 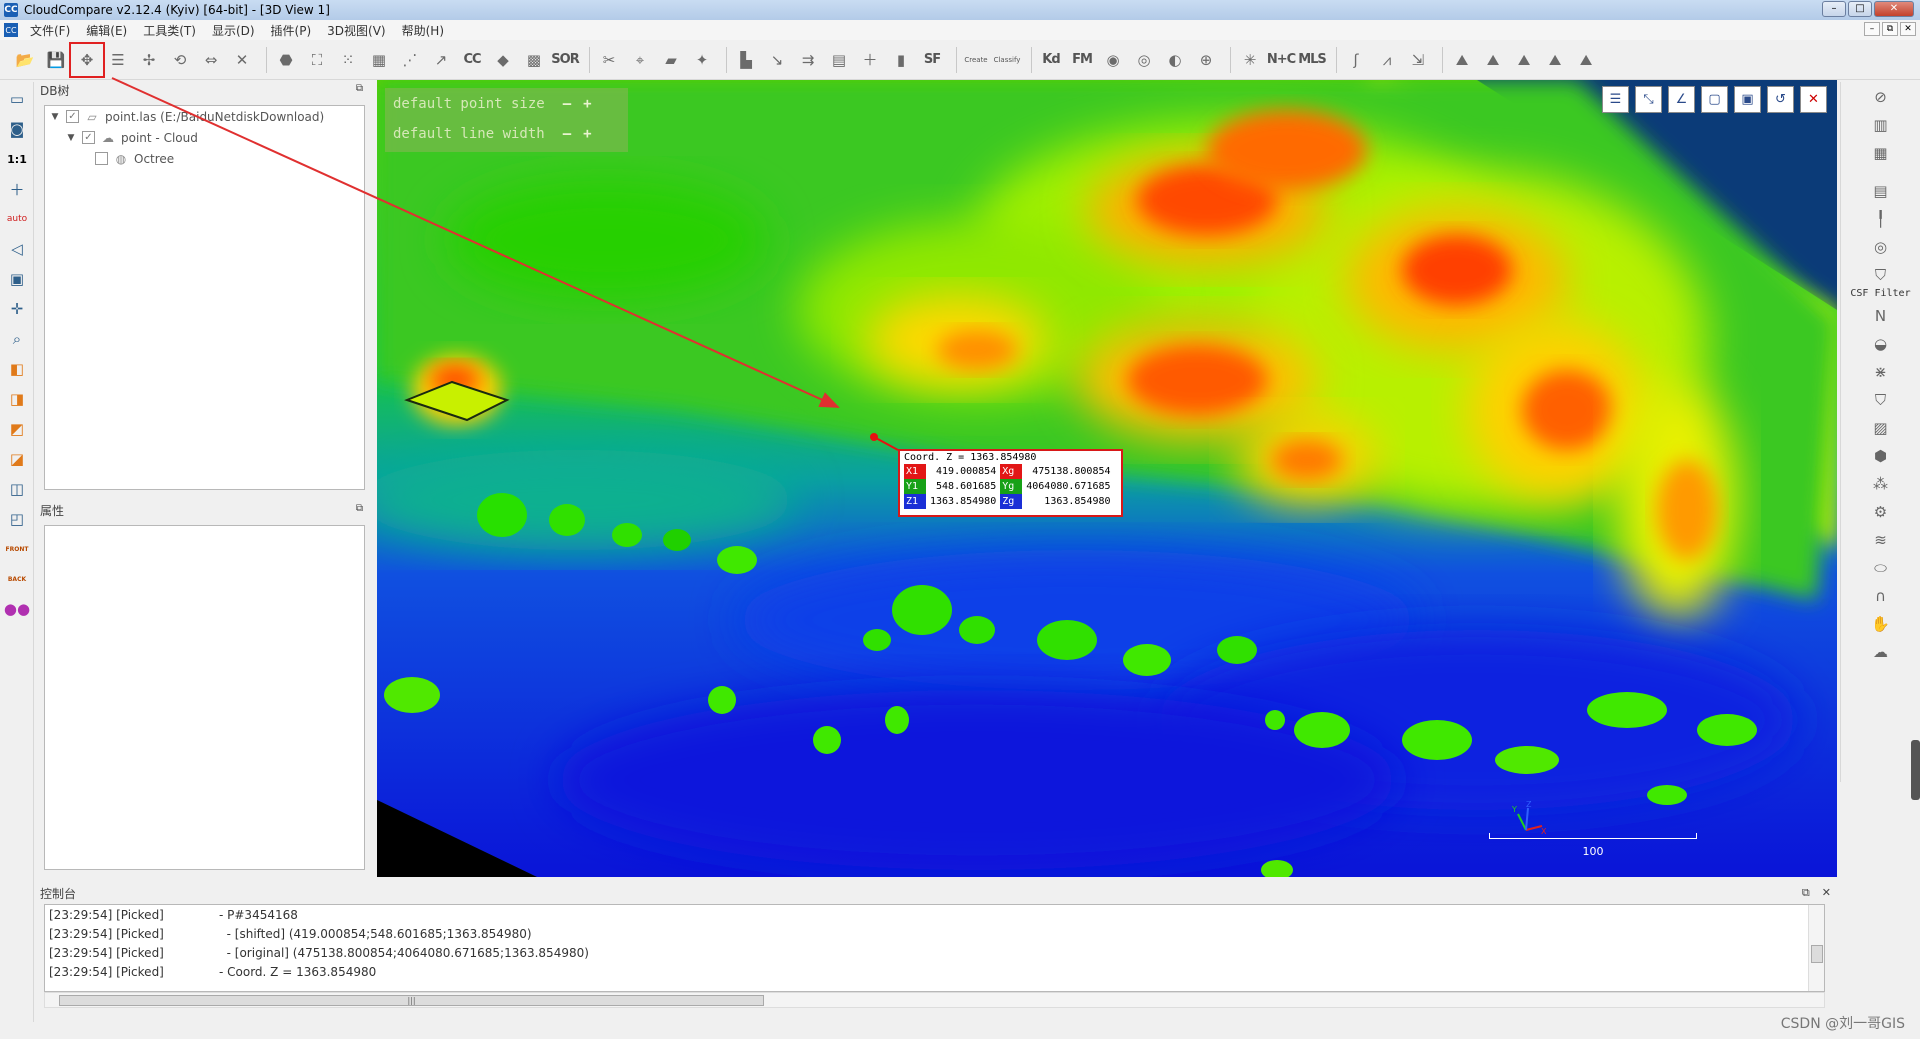 I want to click on left-view-icon: ◩, so click(x=17, y=429).